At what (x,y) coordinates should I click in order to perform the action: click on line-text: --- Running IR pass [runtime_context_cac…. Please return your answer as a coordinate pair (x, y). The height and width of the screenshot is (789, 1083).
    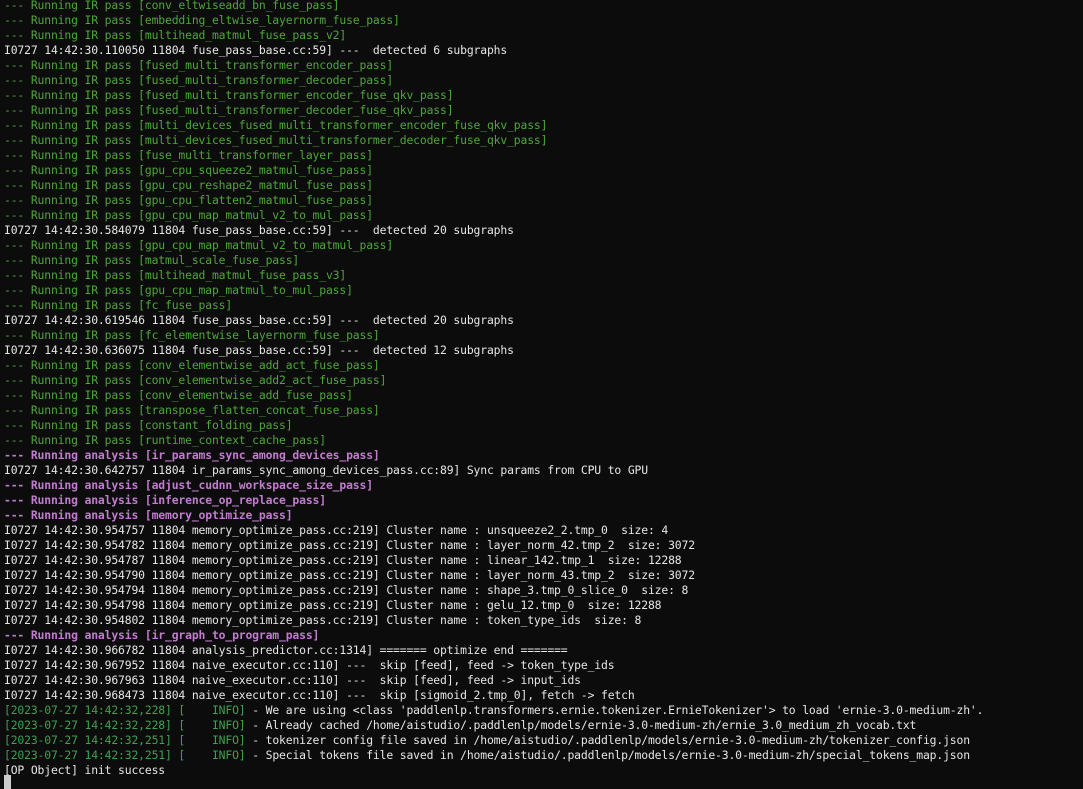
    Looking at the image, I should click on (165, 440).